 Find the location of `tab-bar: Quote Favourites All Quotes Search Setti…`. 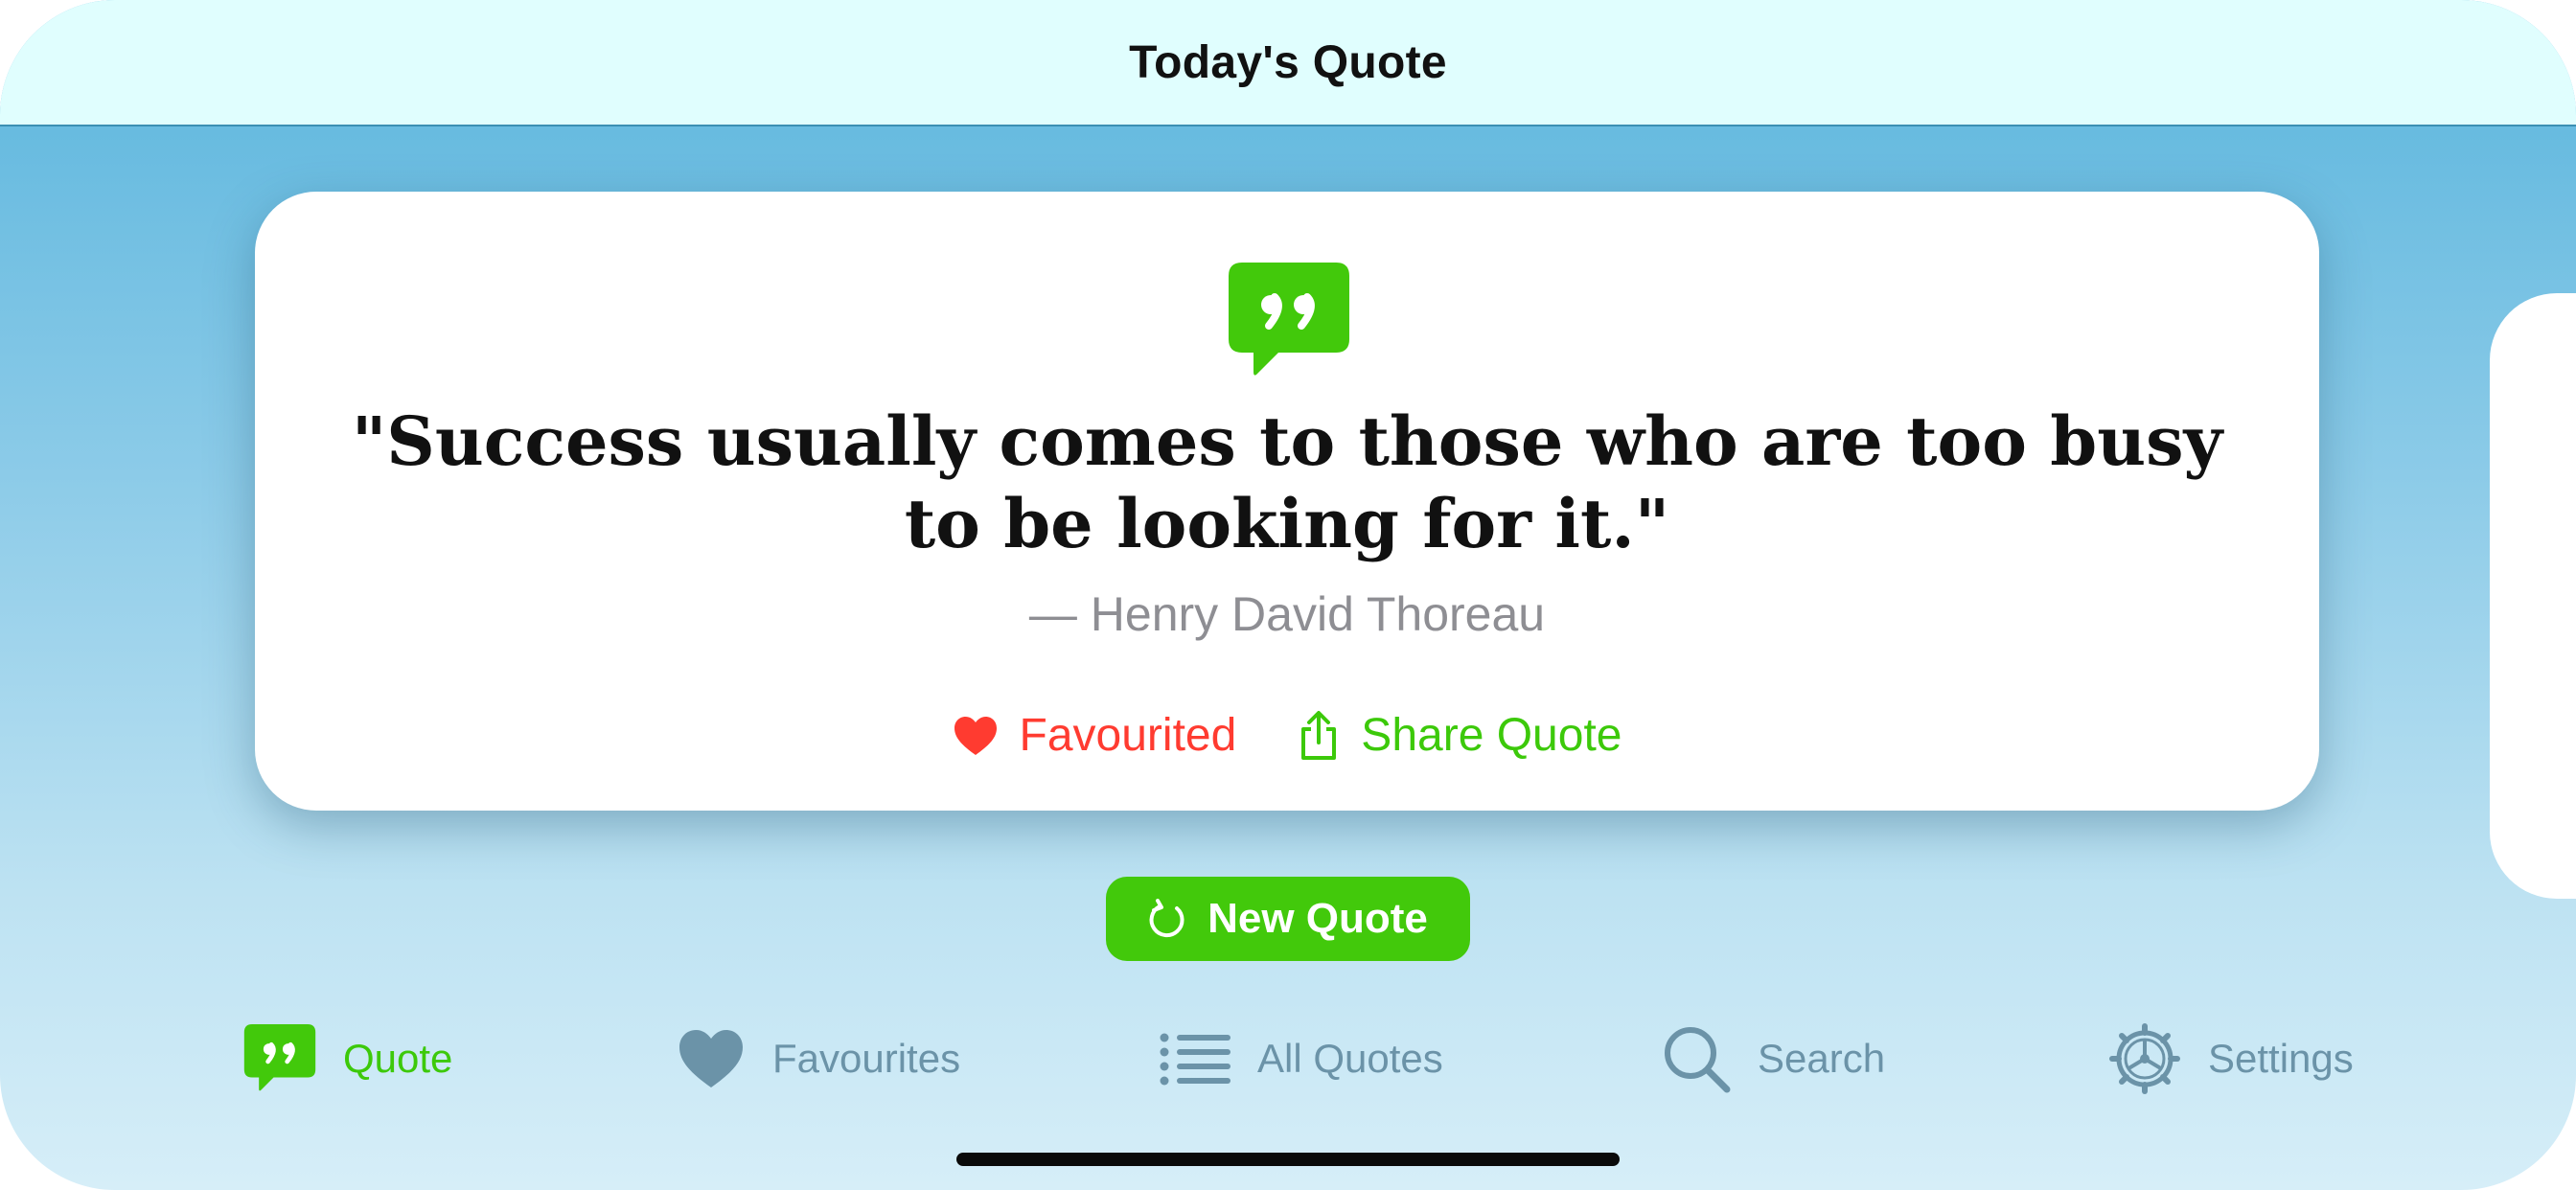

tab-bar: Quote Favourites All Quotes Search Setti… is located at coordinates (1288, 1059).